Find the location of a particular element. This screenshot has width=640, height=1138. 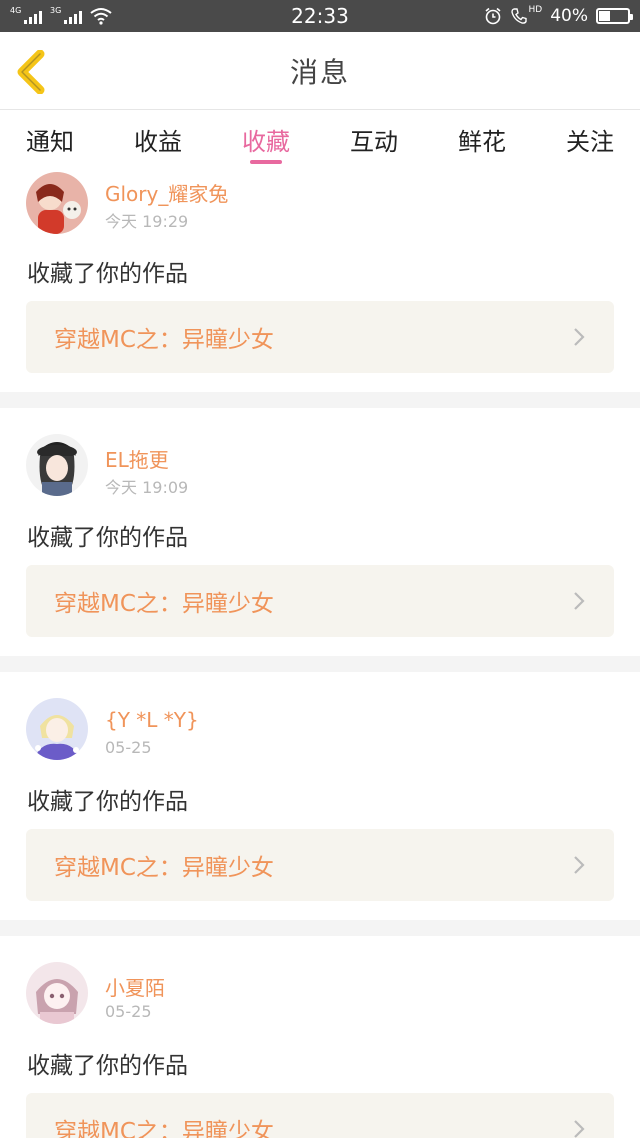

user-name: {Y *L *Y} is located at coordinates (152, 720).